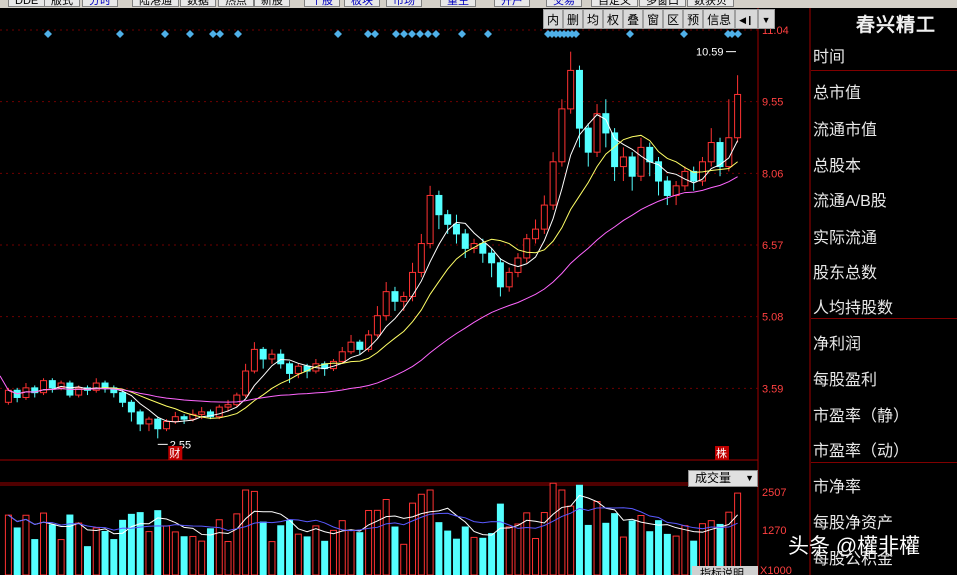 The height and width of the screenshot is (575, 957). What do you see at coordinates (722, 570) in the screenshot?
I see `indicator-help-text: 指标说明` at bounding box center [722, 570].